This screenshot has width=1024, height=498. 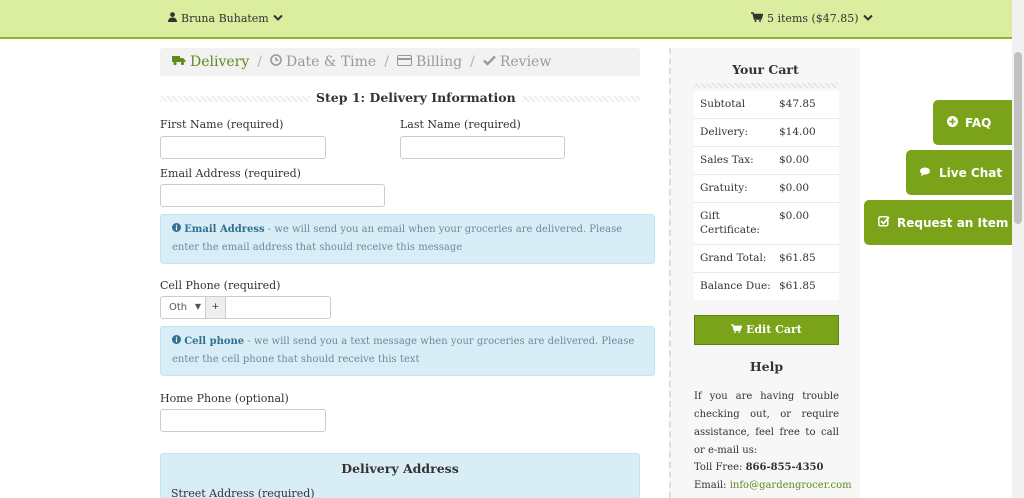 What do you see at coordinates (400, 468) in the screenshot?
I see `delivery-address-title: Delivery Address` at bounding box center [400, 468].